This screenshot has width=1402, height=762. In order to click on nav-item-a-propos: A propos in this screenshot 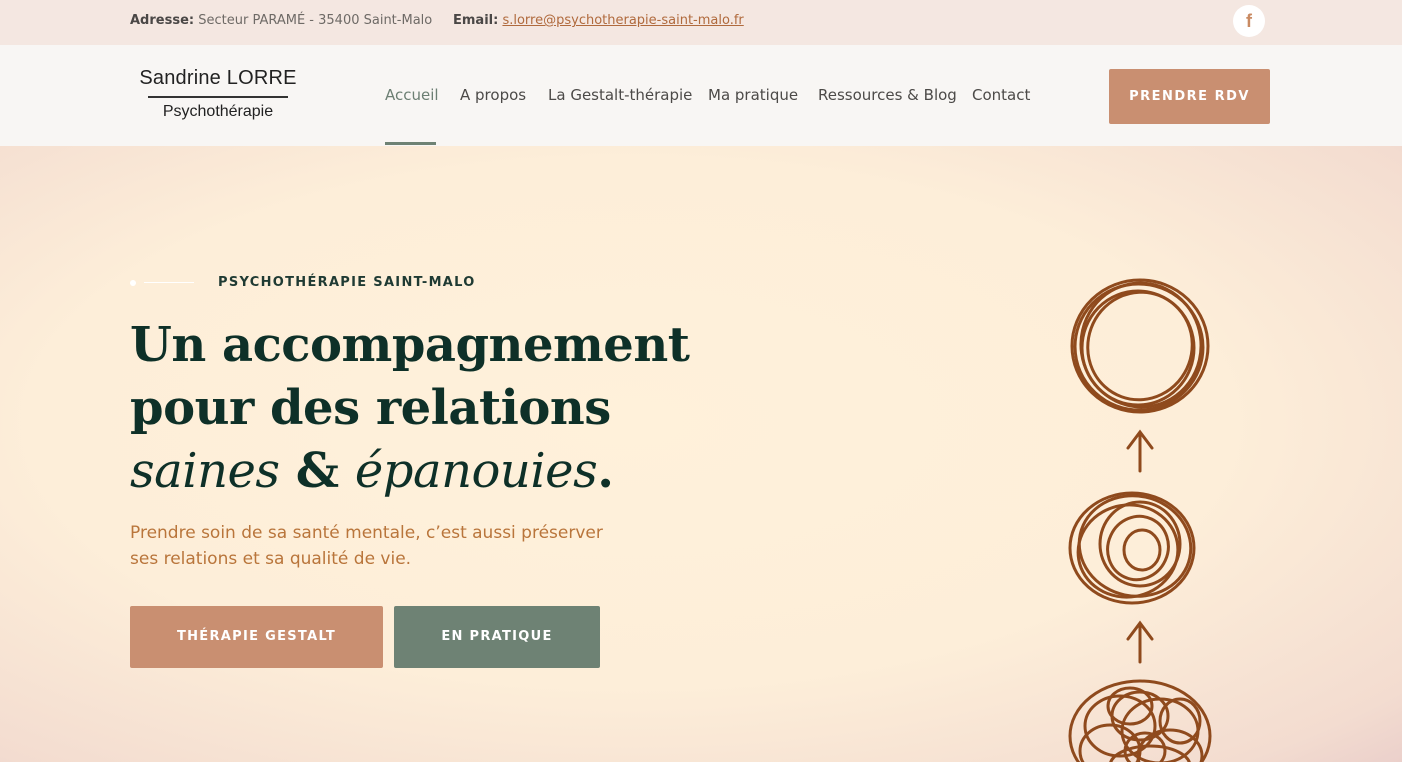, I will do `click(493, 95)`.